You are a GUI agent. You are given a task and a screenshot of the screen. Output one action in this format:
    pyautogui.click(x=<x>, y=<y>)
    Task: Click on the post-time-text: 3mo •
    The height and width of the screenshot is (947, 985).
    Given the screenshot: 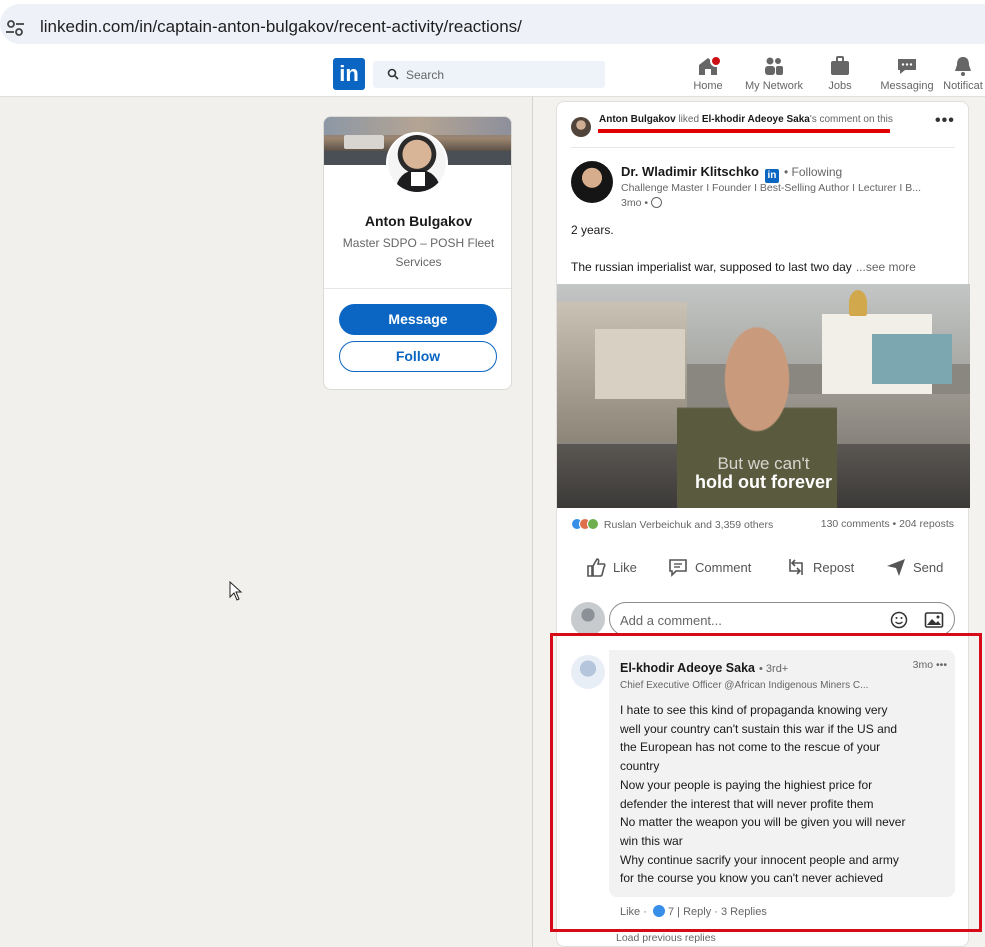 What is the action you would take?
    pyautogui.click(x=635, y=203)
    